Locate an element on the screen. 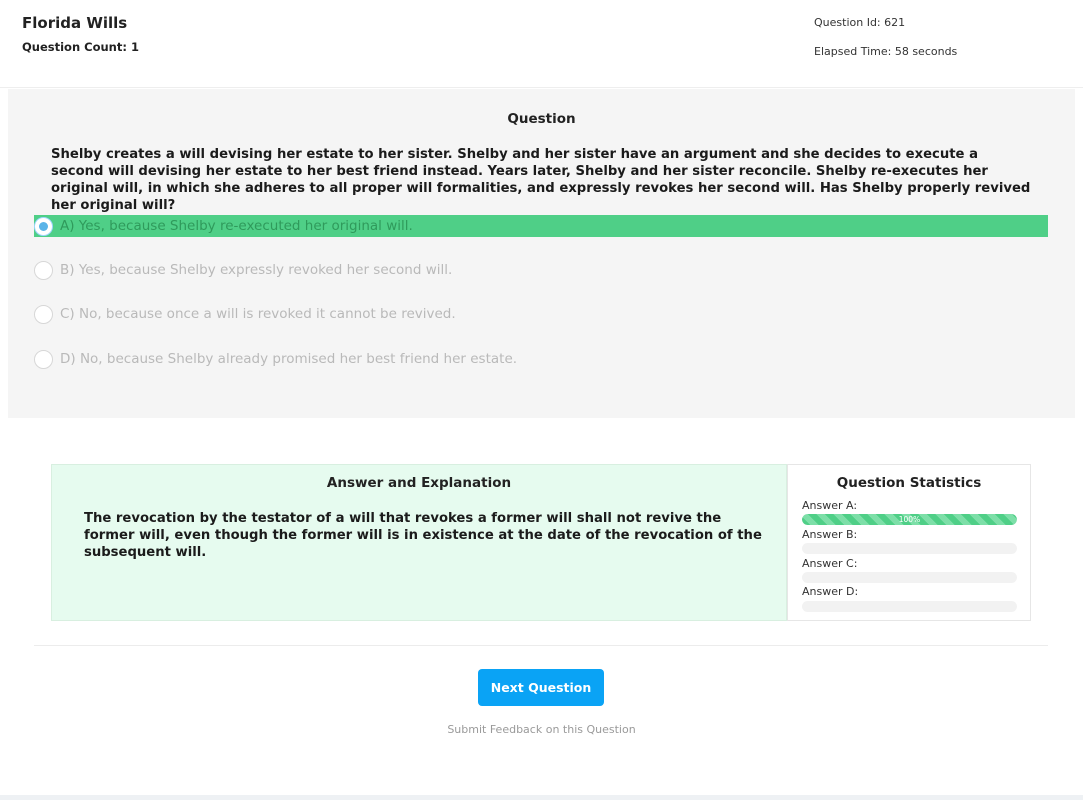 This screenshot has width=1083, height=800. submit-feedback-link: Submit Feedback on this Question is located at coordinates (541, 729).